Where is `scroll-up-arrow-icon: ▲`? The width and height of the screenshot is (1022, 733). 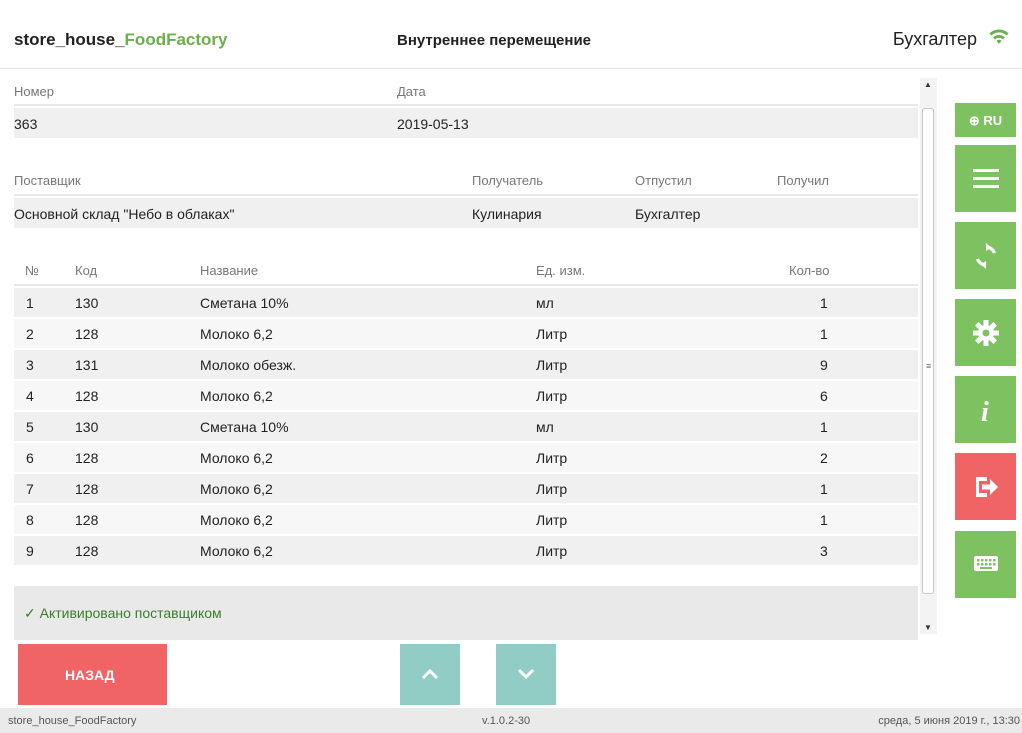 scroll-up-arrow-icon: ▲ is located at coordinates (928, 84).